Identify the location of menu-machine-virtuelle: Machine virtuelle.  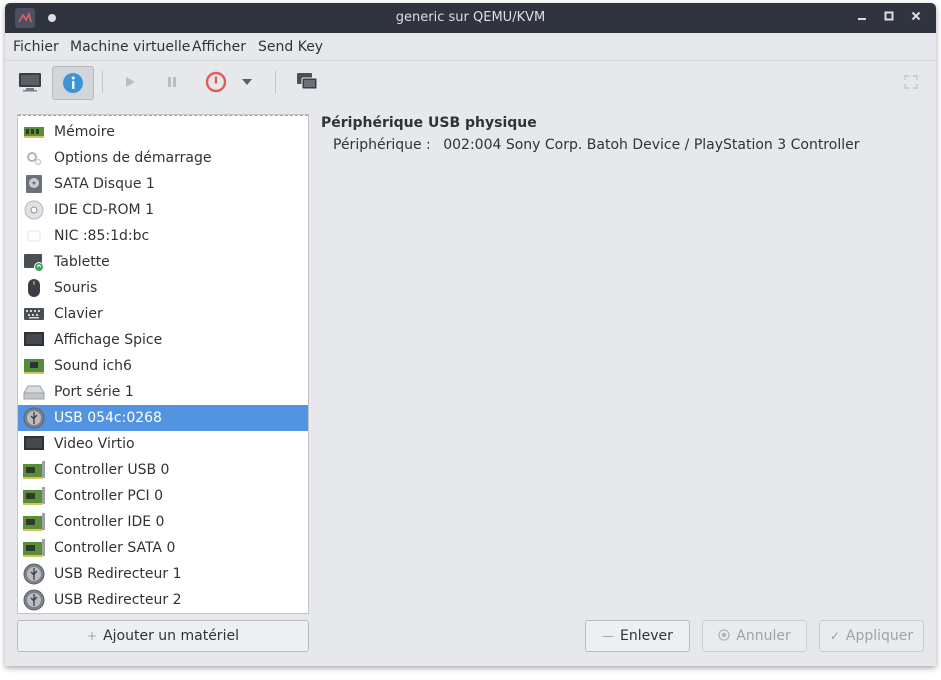
(130, 47).